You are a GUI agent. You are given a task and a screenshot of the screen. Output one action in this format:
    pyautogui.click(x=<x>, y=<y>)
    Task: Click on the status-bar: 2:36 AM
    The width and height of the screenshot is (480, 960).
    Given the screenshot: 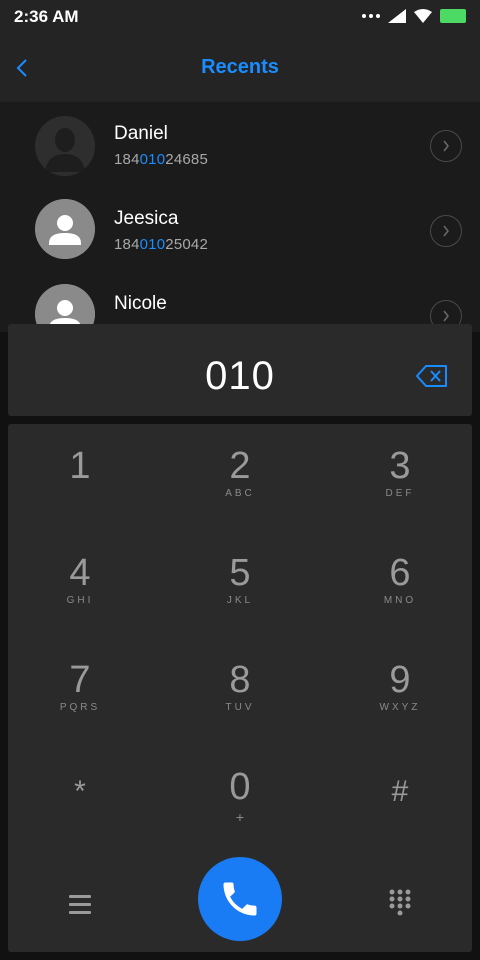 What is the action you would take?
    pyautogui.click(x=240, y=17)
    